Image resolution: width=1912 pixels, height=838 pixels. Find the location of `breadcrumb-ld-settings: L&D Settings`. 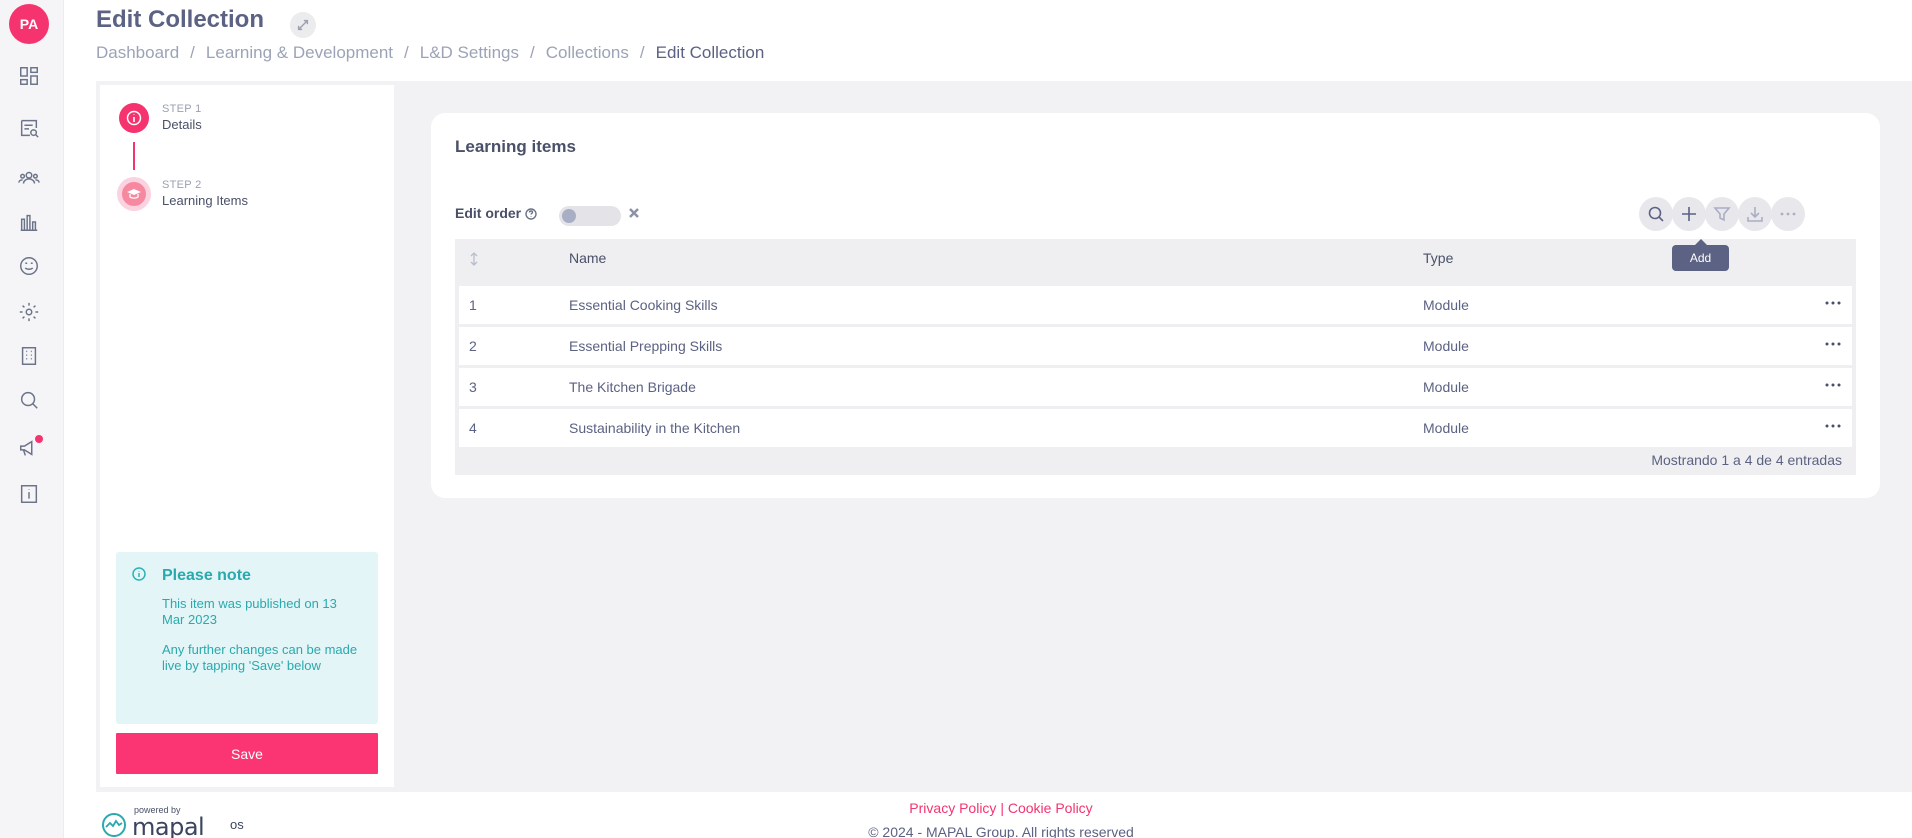

breadcrumb-ld-settings: L&D Settings is located at coordinates (469, 53).